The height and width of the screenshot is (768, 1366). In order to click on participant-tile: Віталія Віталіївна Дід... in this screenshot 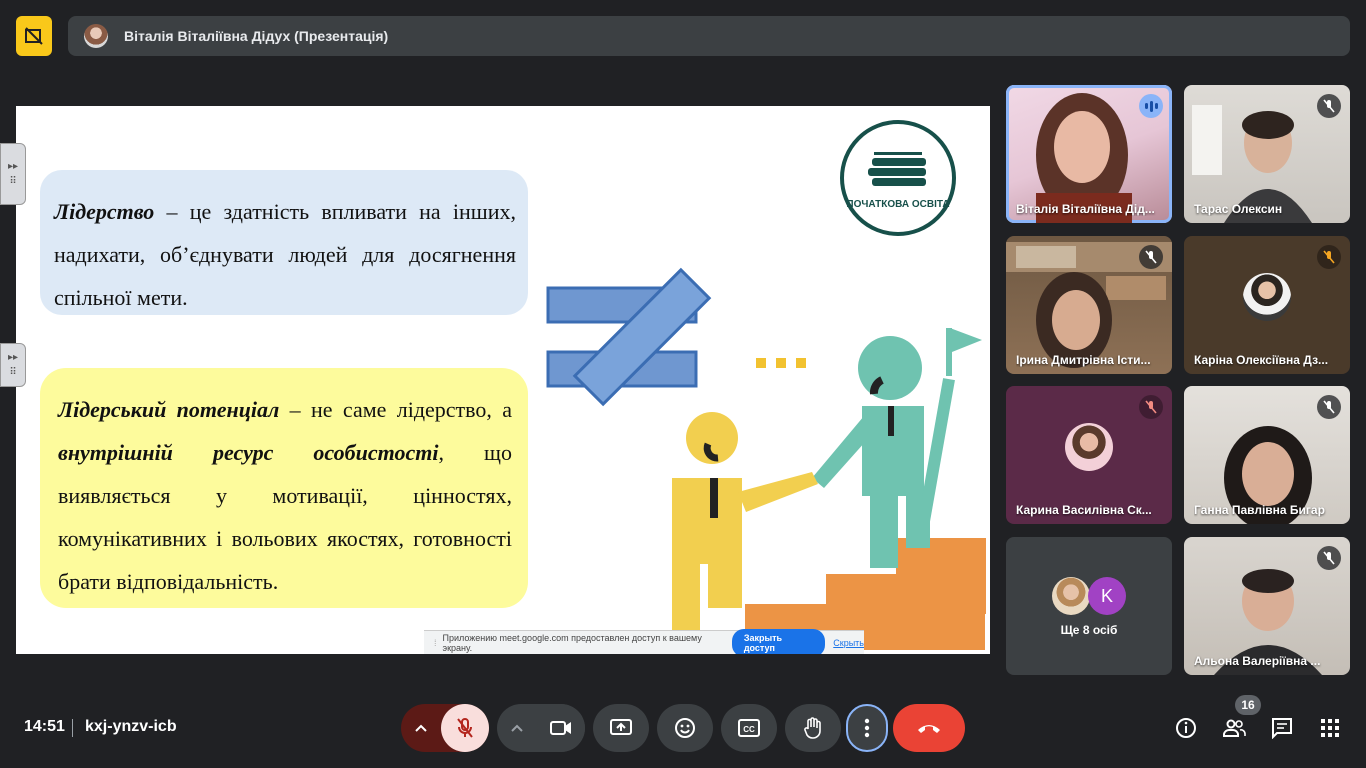, I will do `click(1089, 154)`.